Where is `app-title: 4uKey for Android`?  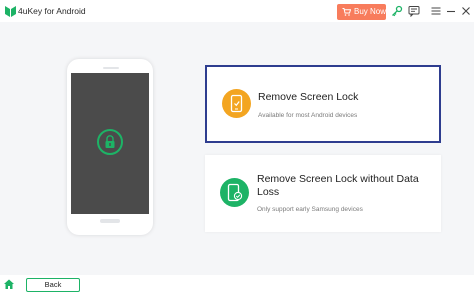 app-title: 4uKey for Android is located at coordinates (52, 11).